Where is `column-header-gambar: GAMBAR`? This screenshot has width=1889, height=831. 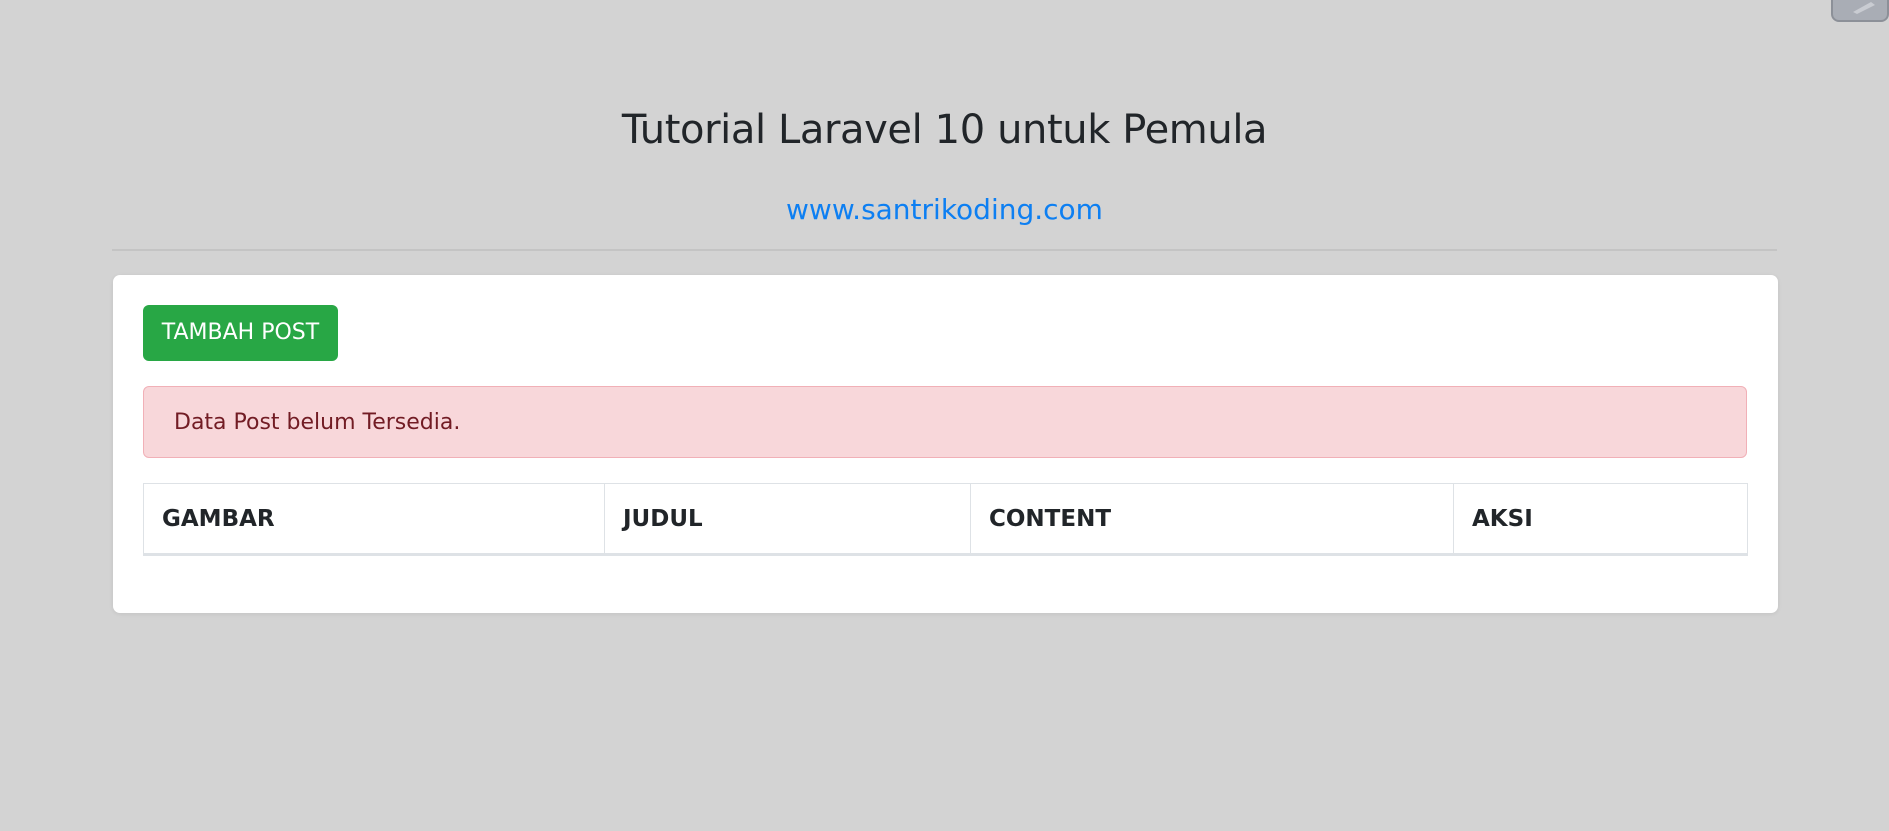
column-header-gambar: GAMBAR is located at coordinates (374, 519).